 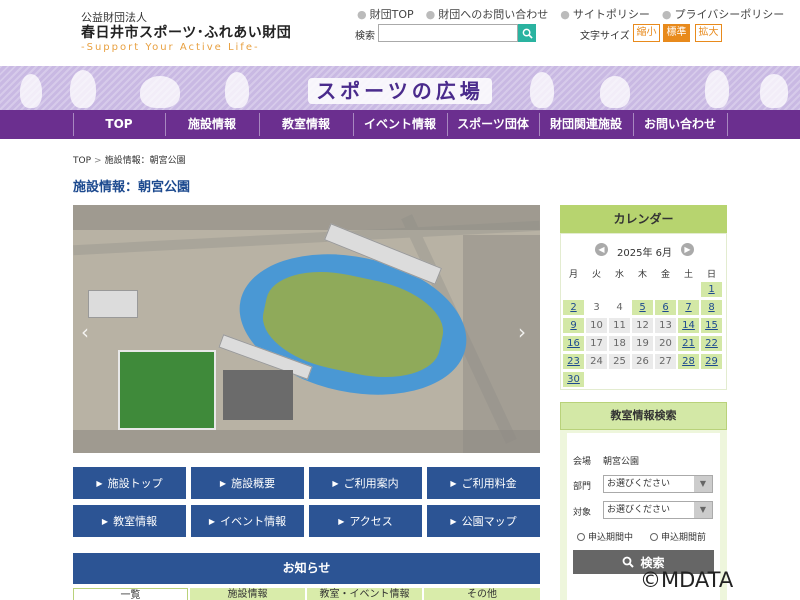 I want to click on calendar-day: 16, so click(x=573, y=343).